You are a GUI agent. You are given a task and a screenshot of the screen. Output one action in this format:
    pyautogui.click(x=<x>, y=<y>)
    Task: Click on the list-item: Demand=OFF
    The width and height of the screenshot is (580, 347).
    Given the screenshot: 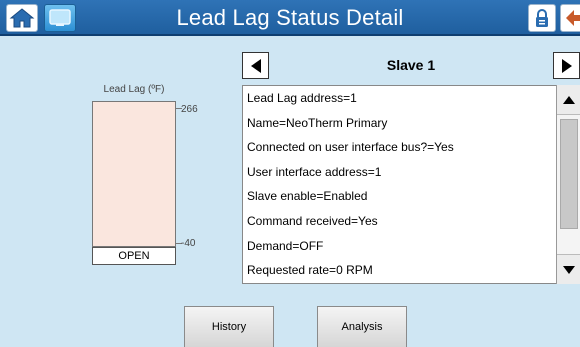 What is the action you would take?
    pyautogui.click(x=285, y=245)
    